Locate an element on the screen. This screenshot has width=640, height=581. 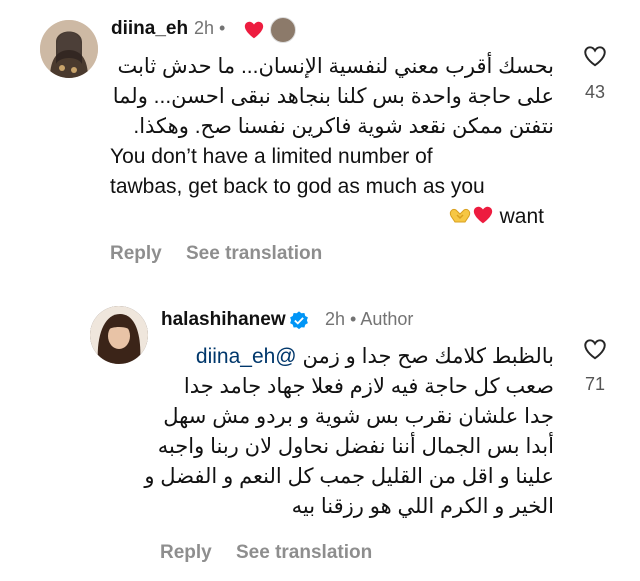
reply-line: جدا علشان نقرب بس شوية و بردو مش سهل is located at coordinates (358, 416).